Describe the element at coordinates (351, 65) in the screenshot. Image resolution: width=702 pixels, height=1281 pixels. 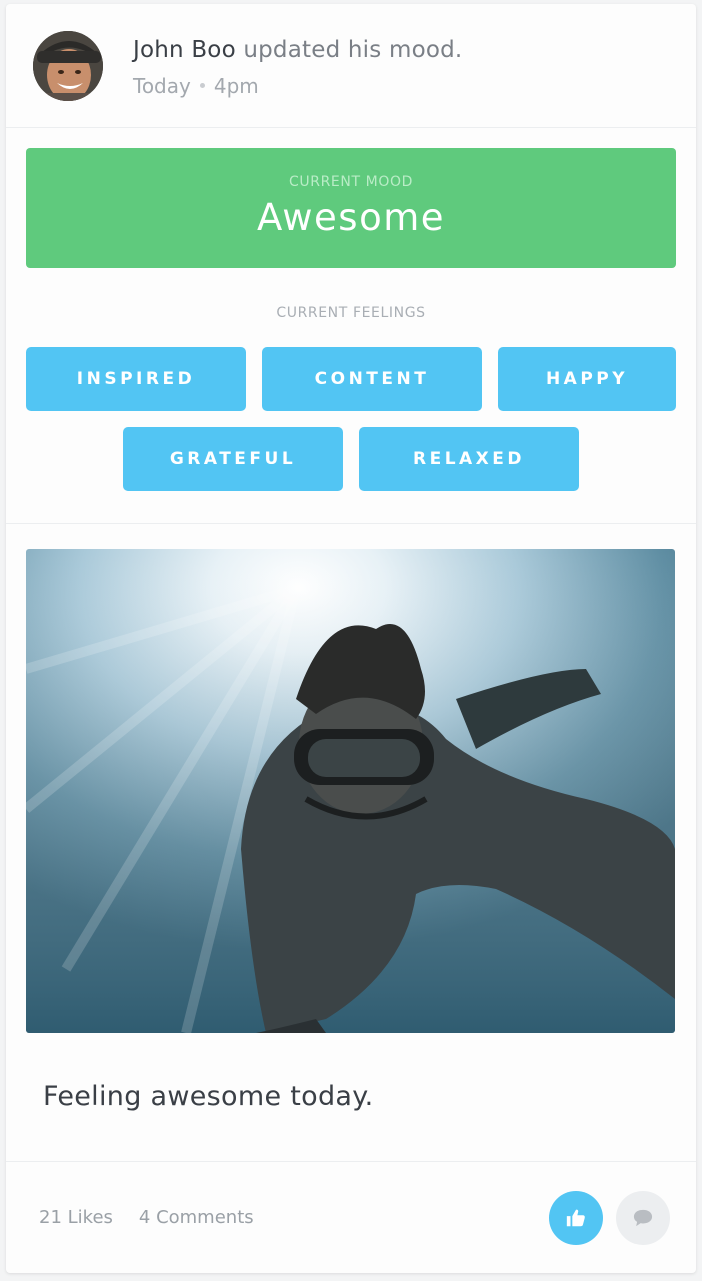
I see `post-header: John Boo updated his mood. Today 4pm` at that location.